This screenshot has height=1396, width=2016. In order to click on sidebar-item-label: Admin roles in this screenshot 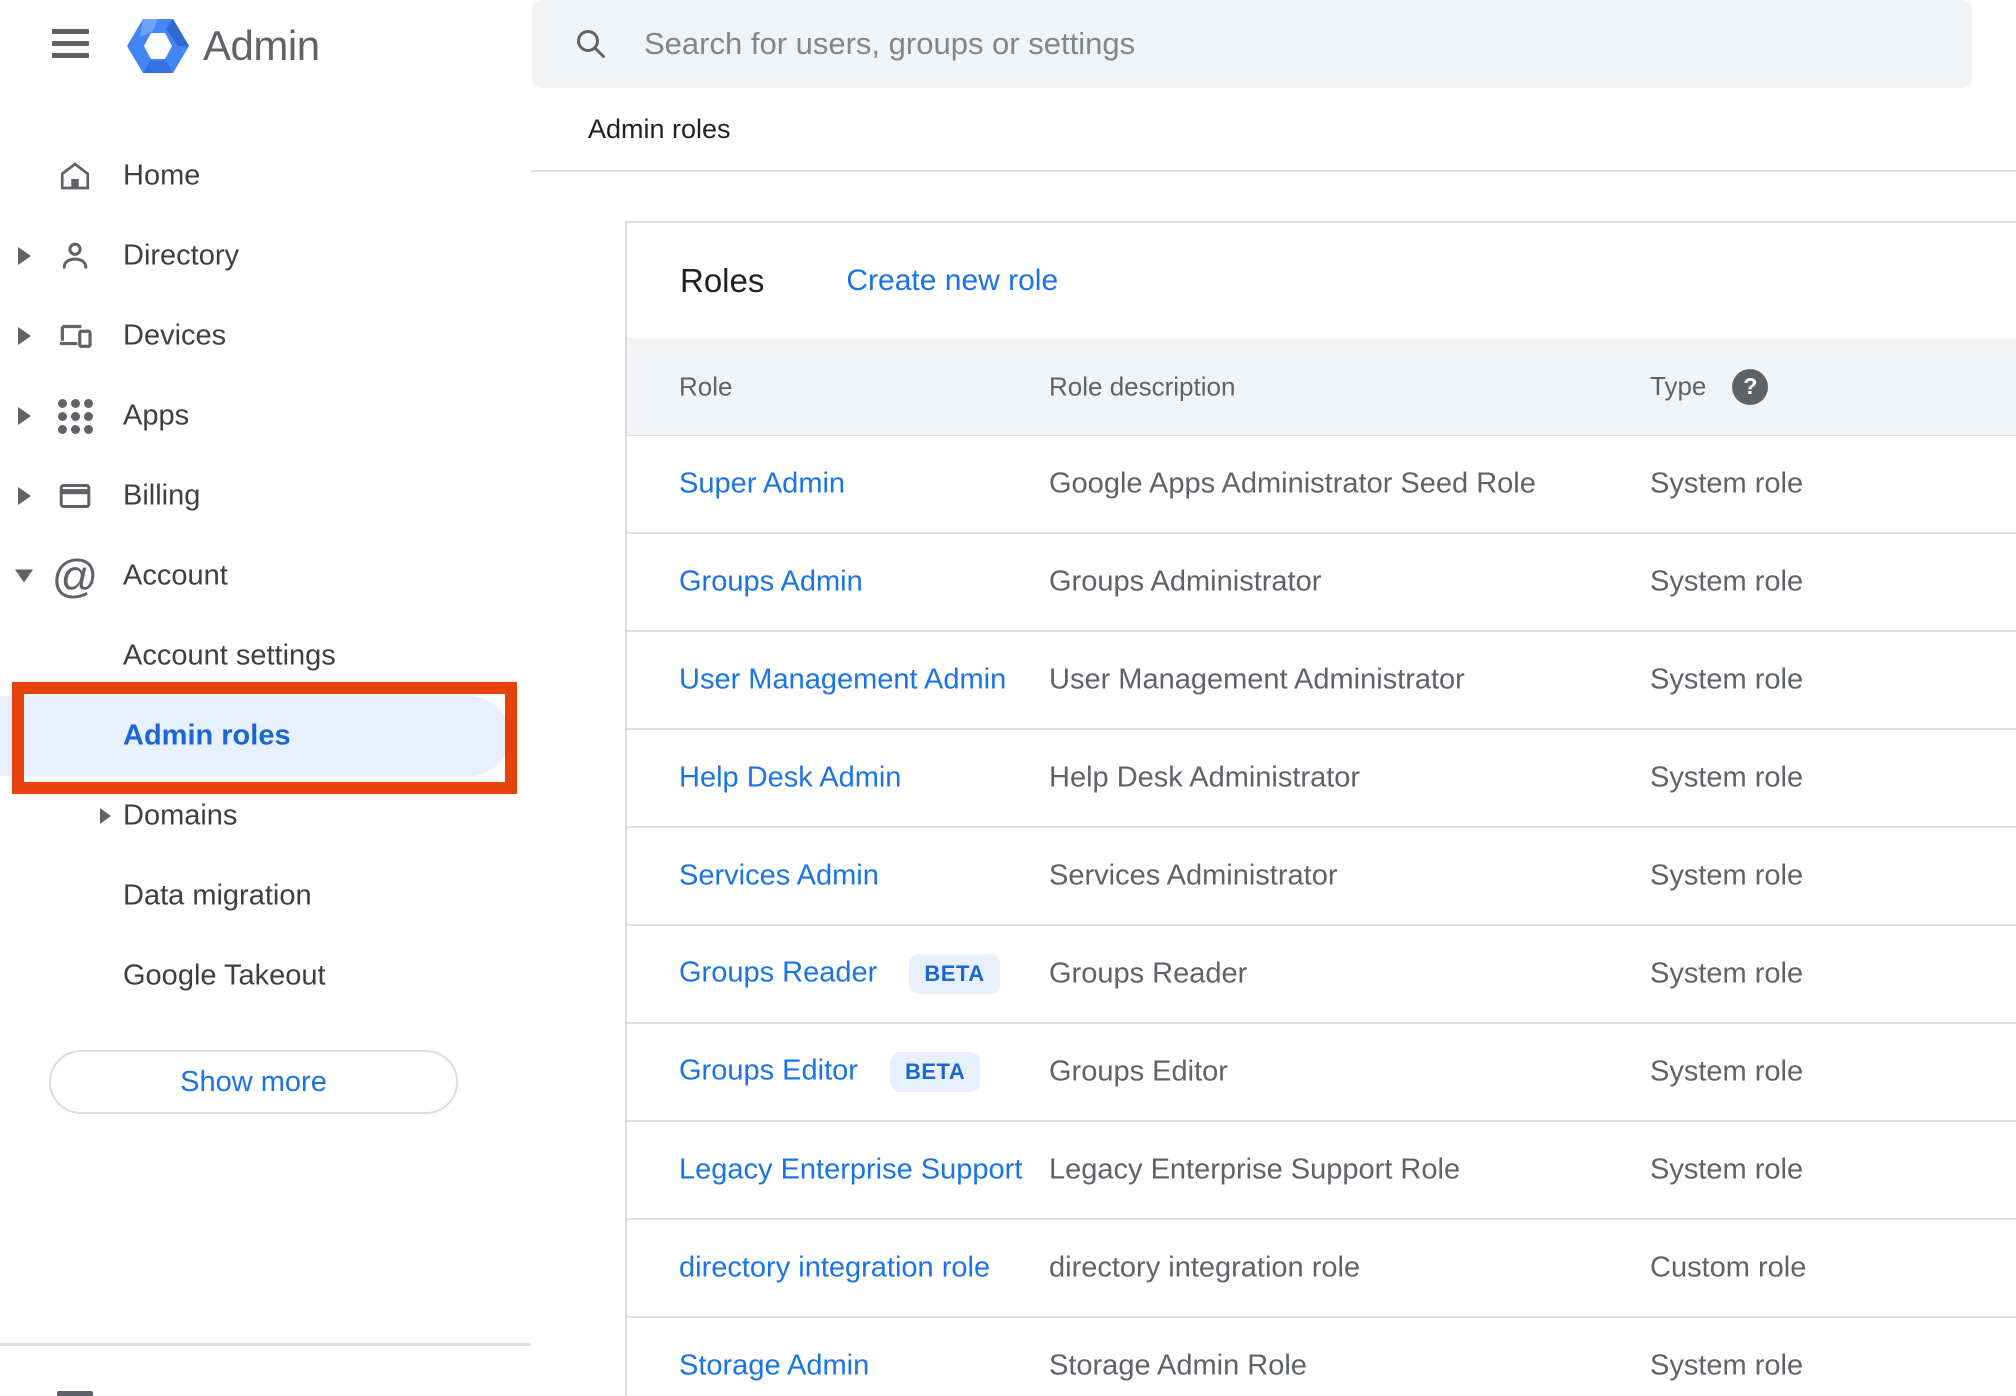, I will do `click(207, 735)`.